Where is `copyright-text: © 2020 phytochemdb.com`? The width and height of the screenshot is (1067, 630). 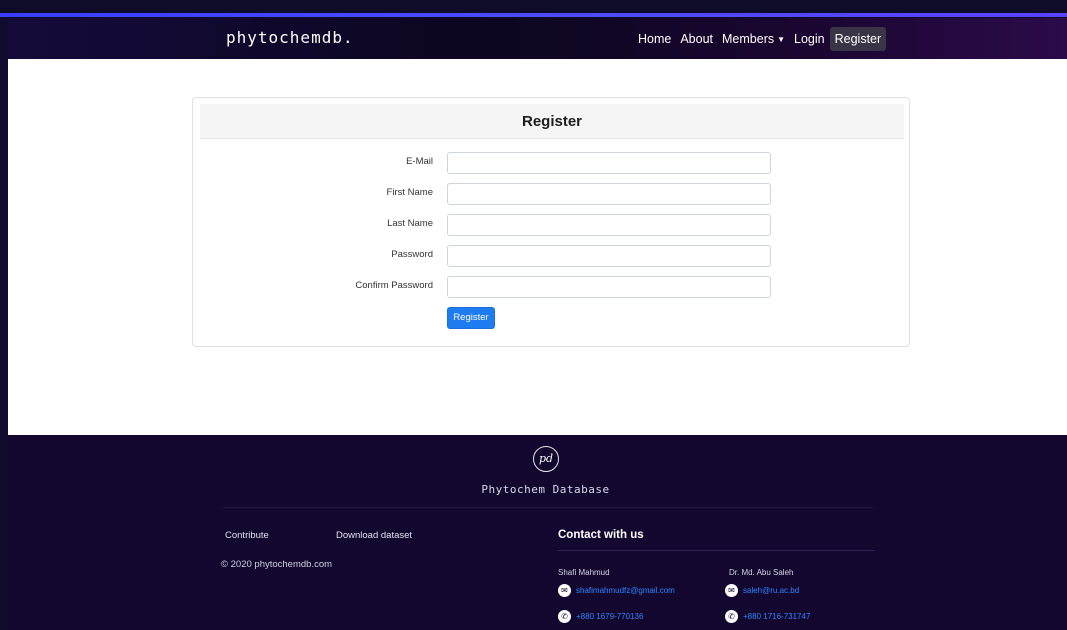
copyright-text: © 2020 phytochemdb.com is located at coordinates (277, 564).